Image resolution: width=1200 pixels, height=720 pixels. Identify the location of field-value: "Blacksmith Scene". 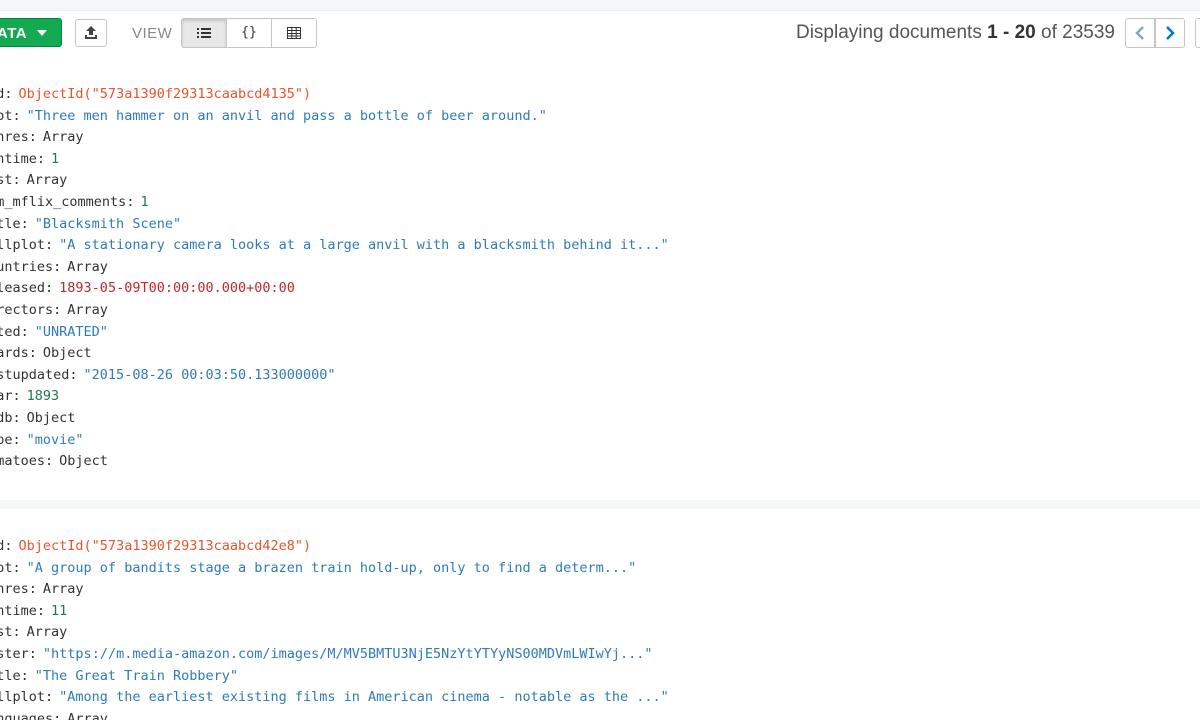
(108, 223).